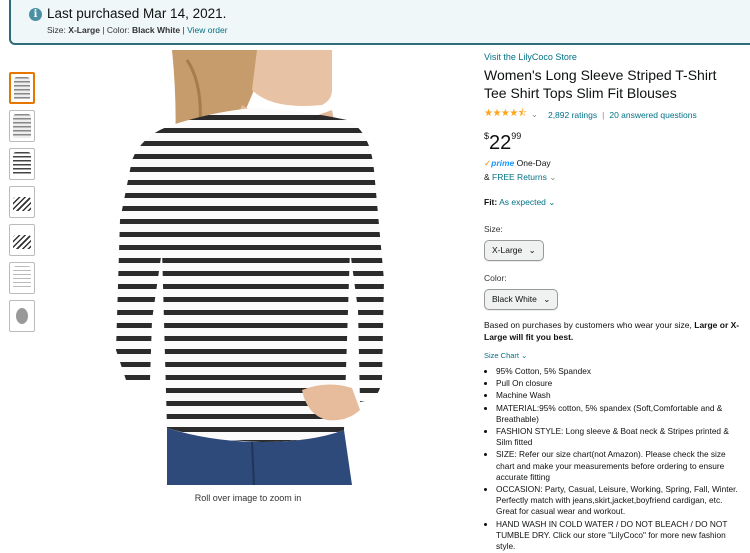  Describe the element at coordinates (118, 30) in the screenshot. I see `color-label: Color:` at that location.